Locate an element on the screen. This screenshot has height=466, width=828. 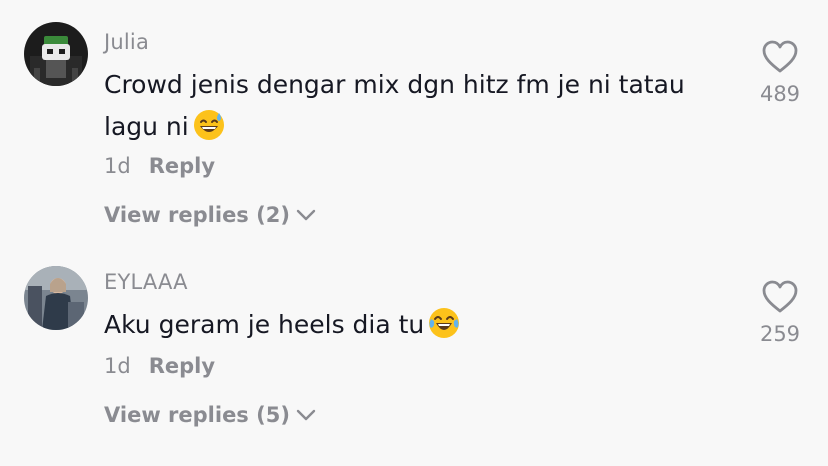
view-replies-label: View replies (2) is located at coordinates (197, 215).